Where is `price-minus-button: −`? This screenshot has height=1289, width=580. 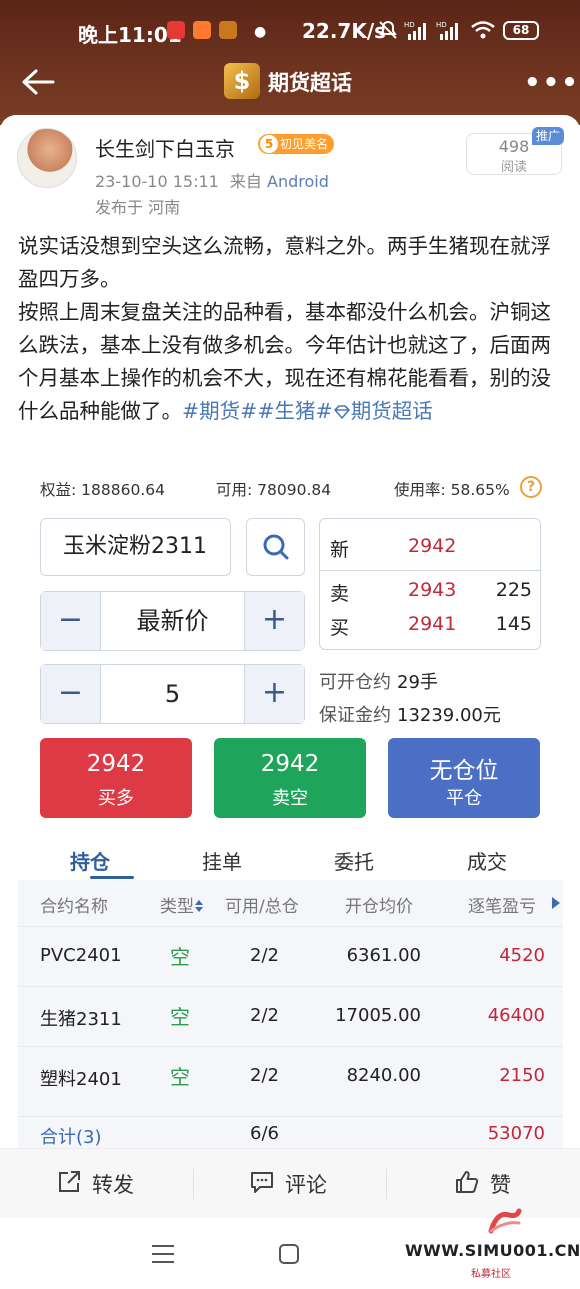
price-minus-button: − is located at coordinates (71, 621).